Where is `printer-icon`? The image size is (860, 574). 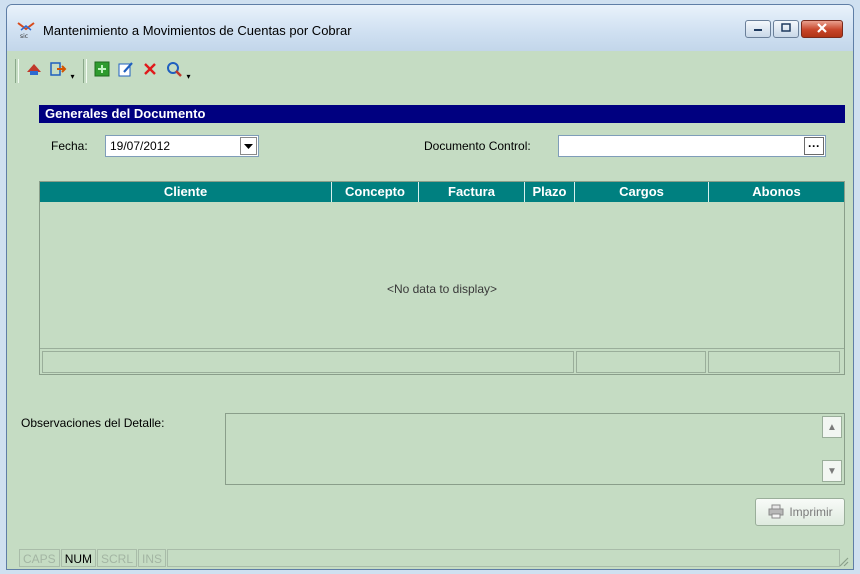 printer-icon is located at coordinates (776, 512).